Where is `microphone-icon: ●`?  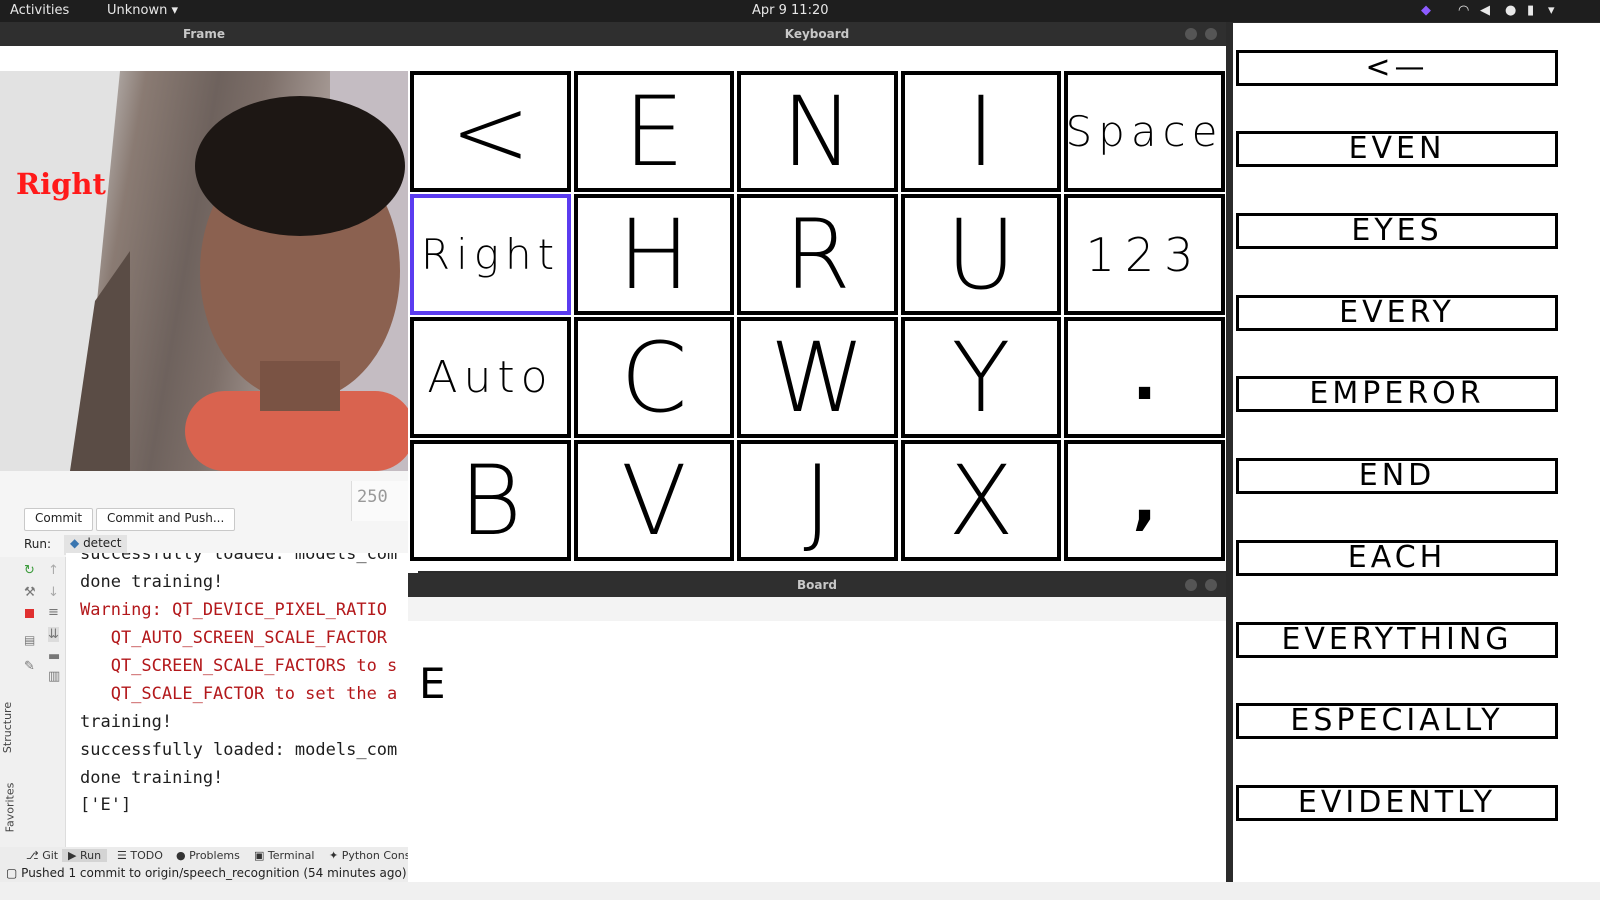
microphone-icon: ● is located at coordinates (1510, 10).